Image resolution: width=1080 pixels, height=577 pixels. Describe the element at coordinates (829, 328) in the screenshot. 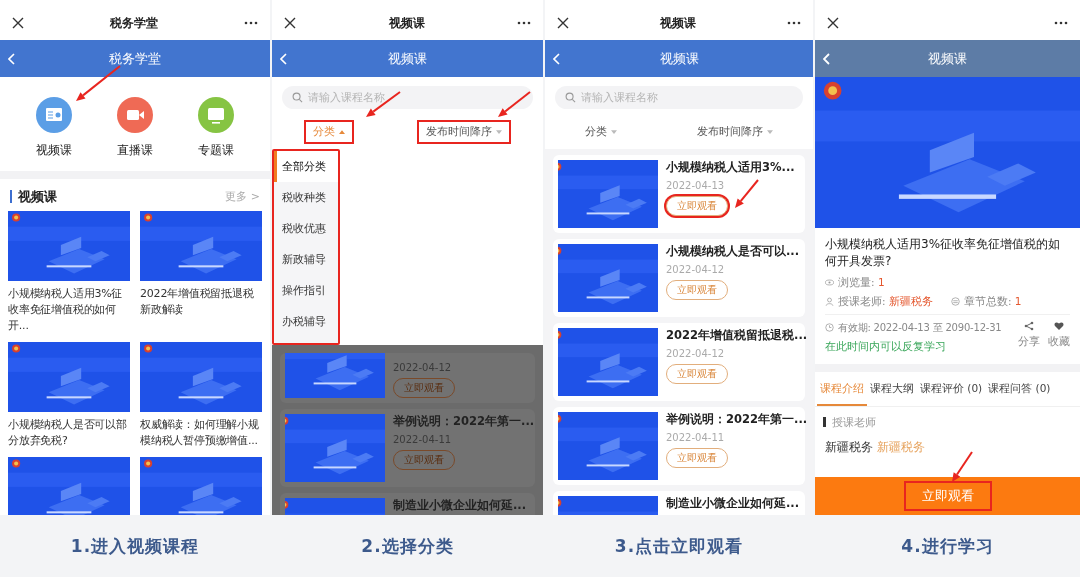

I see `clock-icon` at that location.